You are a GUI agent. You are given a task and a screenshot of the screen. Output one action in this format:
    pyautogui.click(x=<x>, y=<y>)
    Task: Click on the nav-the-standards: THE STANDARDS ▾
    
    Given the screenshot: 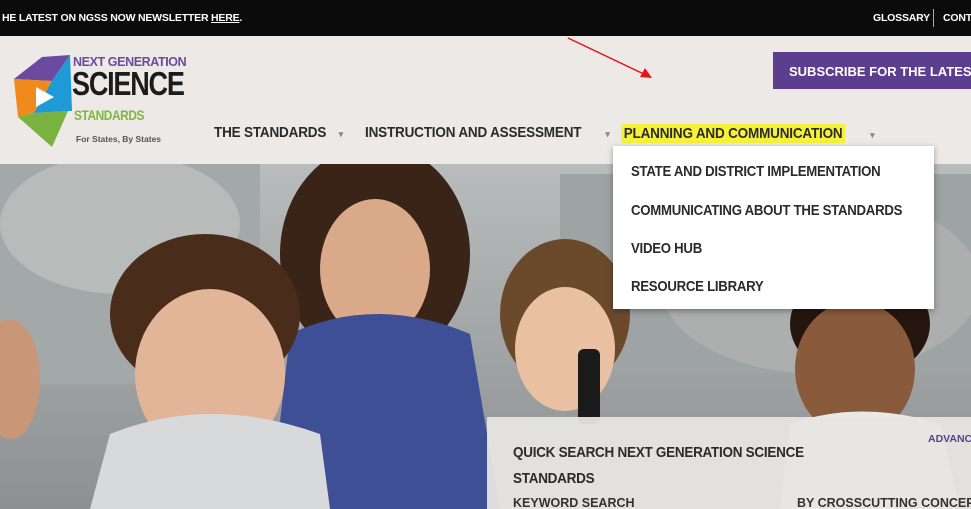 What is the action you would take?
    pyautogui.click(x=278, y=132)
    